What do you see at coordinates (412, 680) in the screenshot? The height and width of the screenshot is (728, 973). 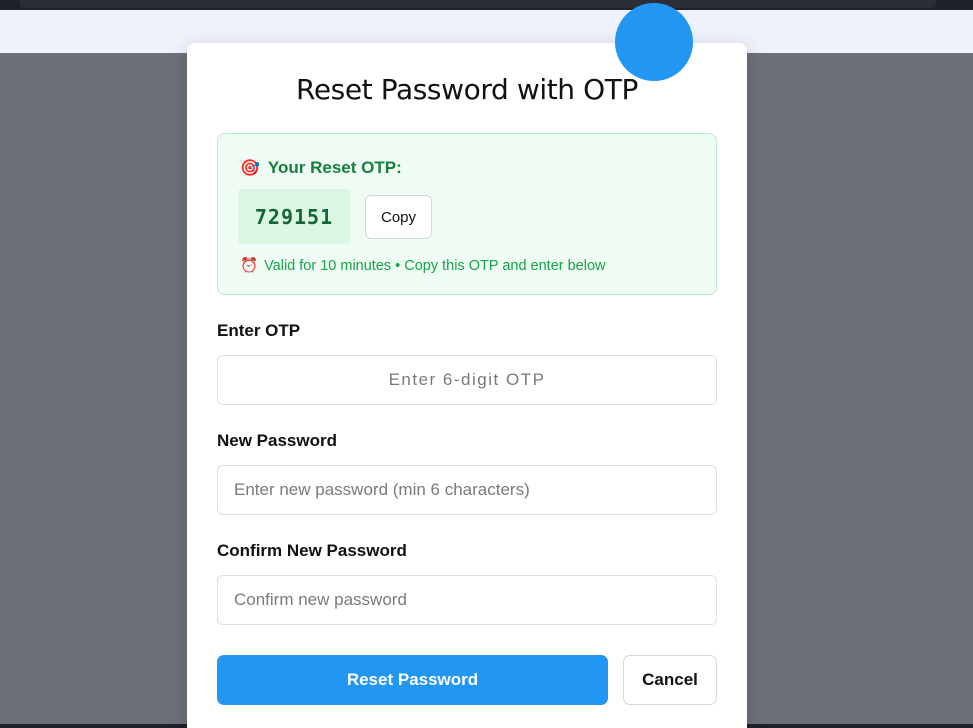 I see `reset-password-button: Reset Password` at bounding box center [412, 680].